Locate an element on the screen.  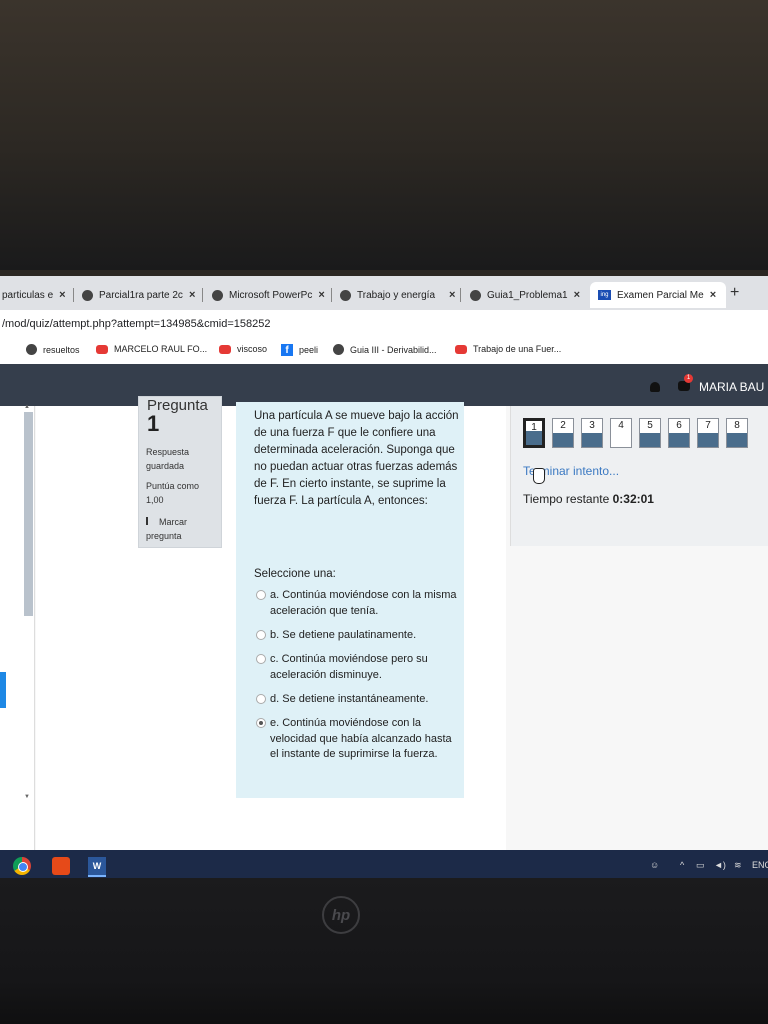
quiz-nav-button-6: 6 is located at coordinates (679, 433).